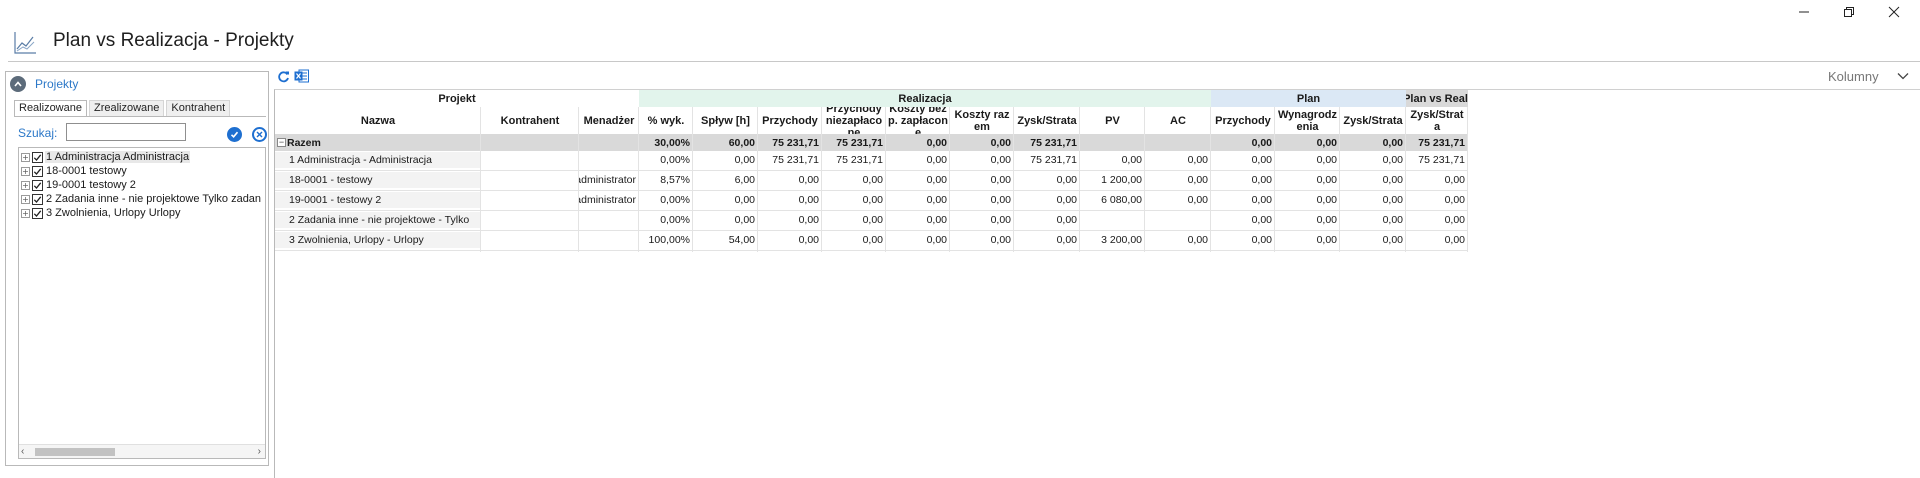 The width and height of the screenshot is (1920, 478). What do you see at coordinates (79, 185) in the screenshot?
I see `tree-item: + 19-0001 testowy 2` at bounding box center [79, 185].